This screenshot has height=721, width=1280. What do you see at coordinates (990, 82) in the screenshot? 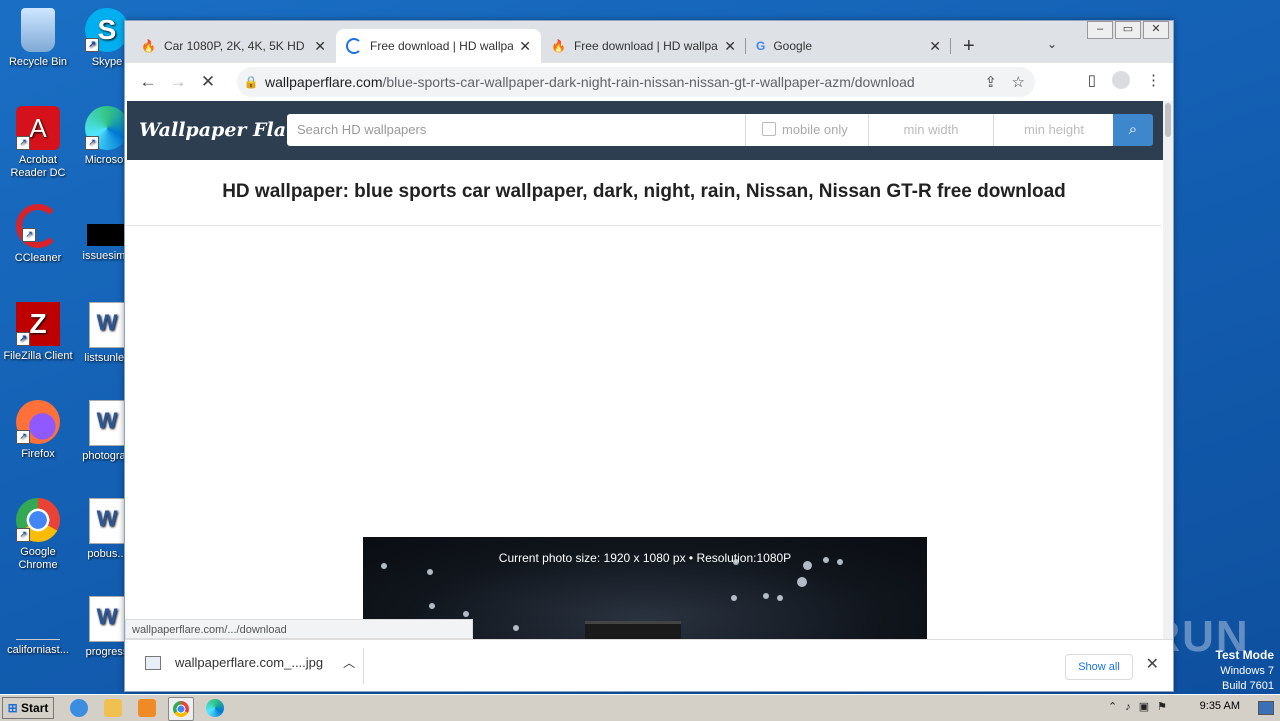
I see `share-icon: ⇪` at bounding box center [990, 82].